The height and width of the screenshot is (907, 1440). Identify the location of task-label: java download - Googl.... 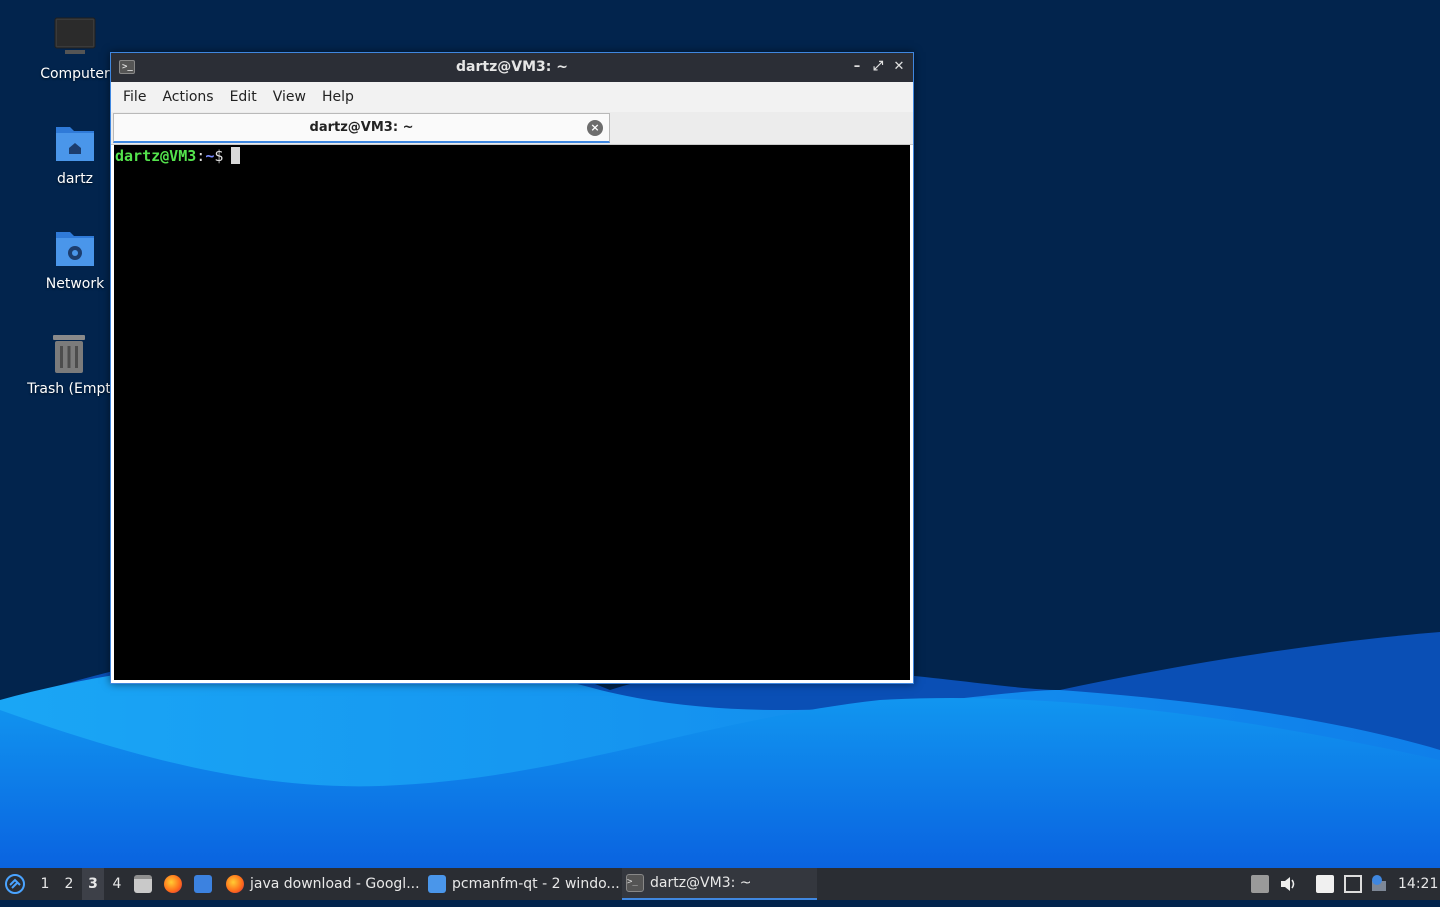
(335, 884).